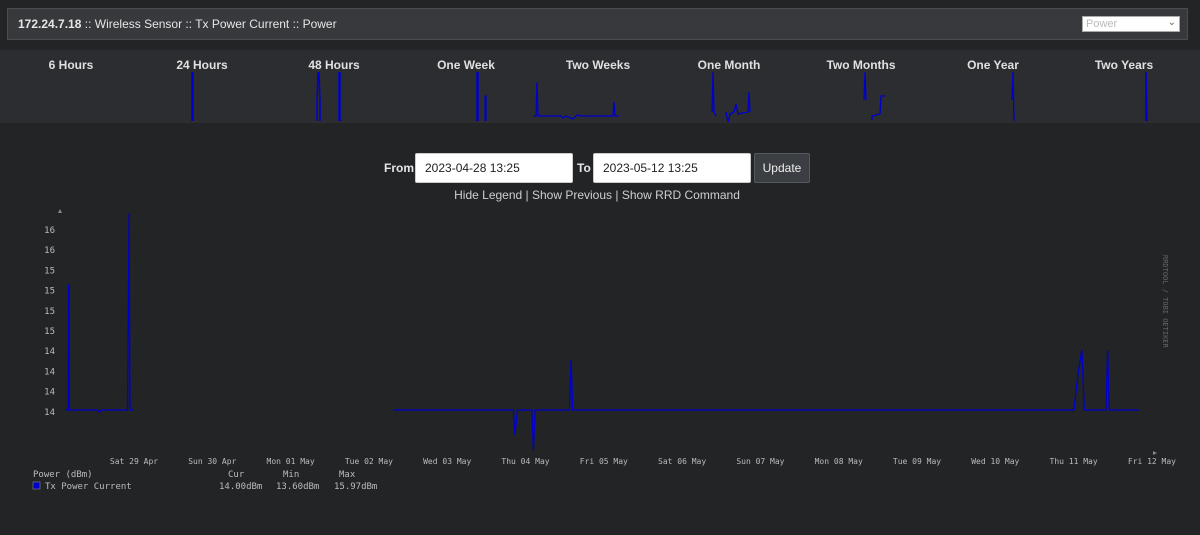 Image resolution: width=1200 pixels, height=535 pixels. What do you see at coordinates (134, 461) in the screenshot?
I see `x-tick-label: Sat 29 Apr` at bounding box center [134, 461].